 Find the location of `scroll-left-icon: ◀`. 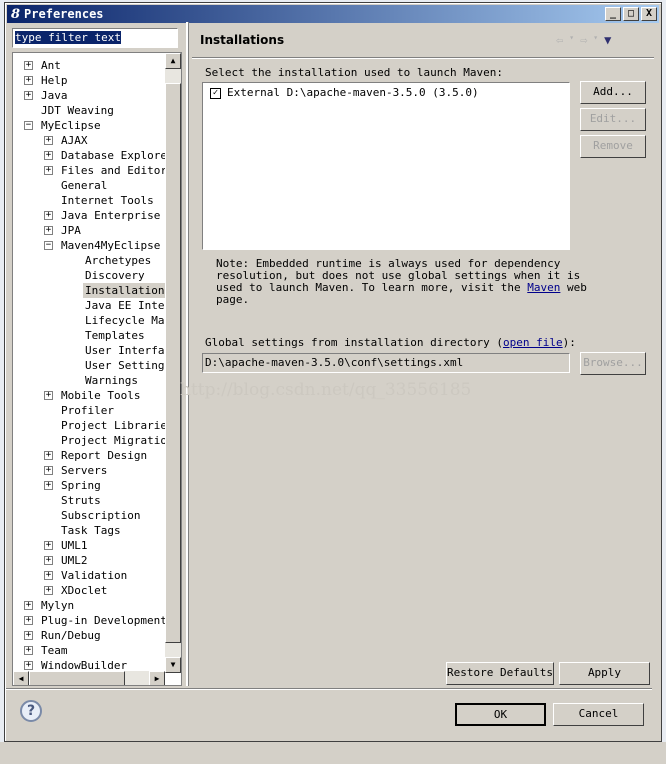

scroll-left-icon: ◀ is located at coordinates (21, 678).